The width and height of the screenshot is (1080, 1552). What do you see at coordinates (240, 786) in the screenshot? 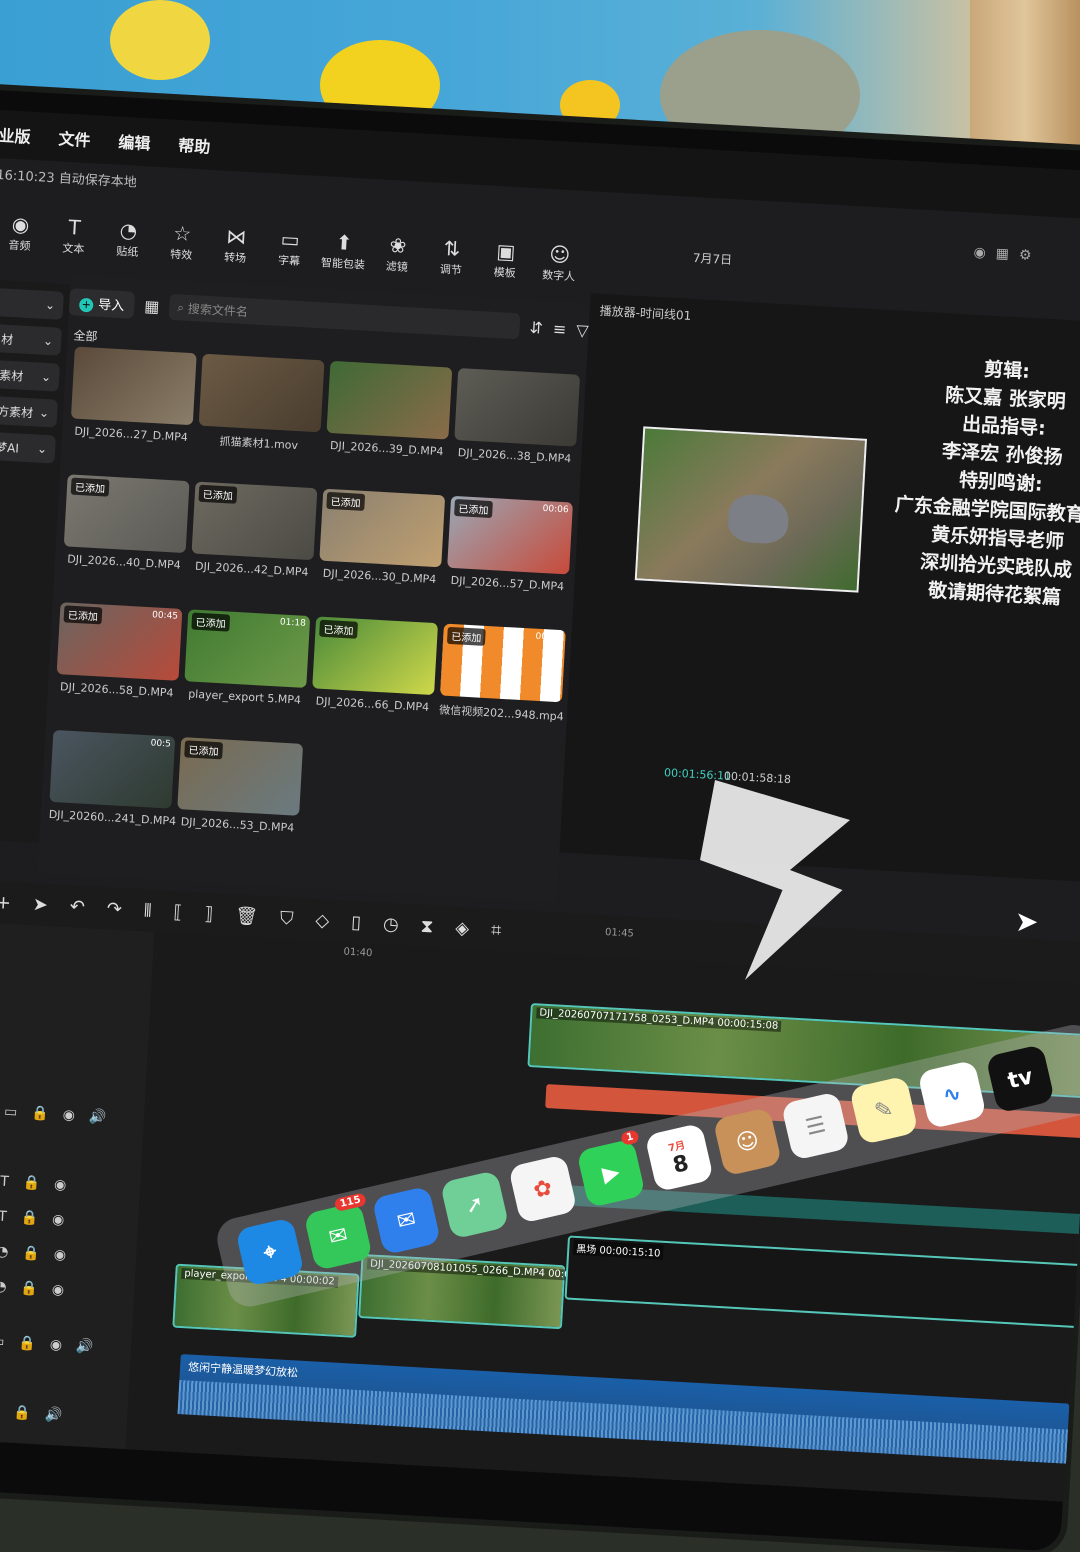
I see `media-clip: 已添加 DJI_2026...53_D.MP4` at bounding box center [240, 786].